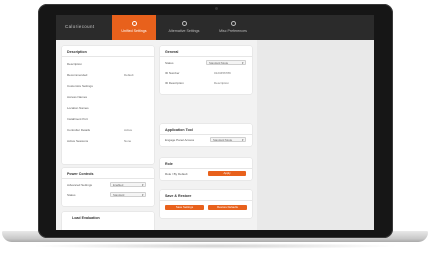  I want to click on row-label: Description, so click(75, 64).